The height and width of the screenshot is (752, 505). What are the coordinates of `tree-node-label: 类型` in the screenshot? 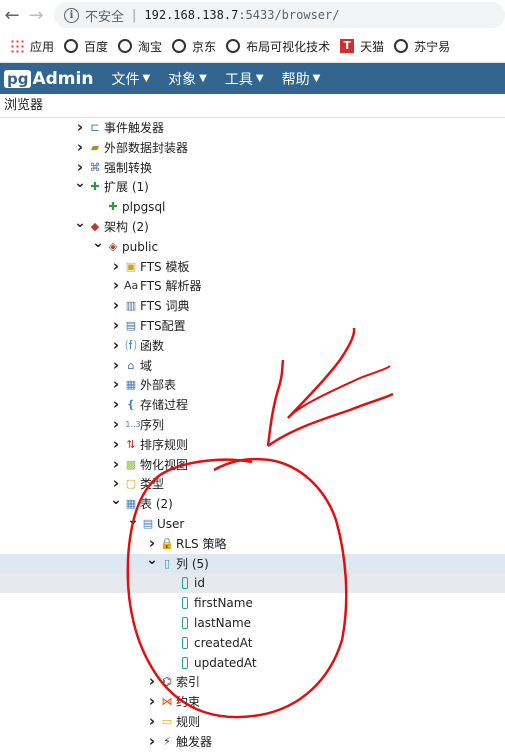 It's located at (152, 484).